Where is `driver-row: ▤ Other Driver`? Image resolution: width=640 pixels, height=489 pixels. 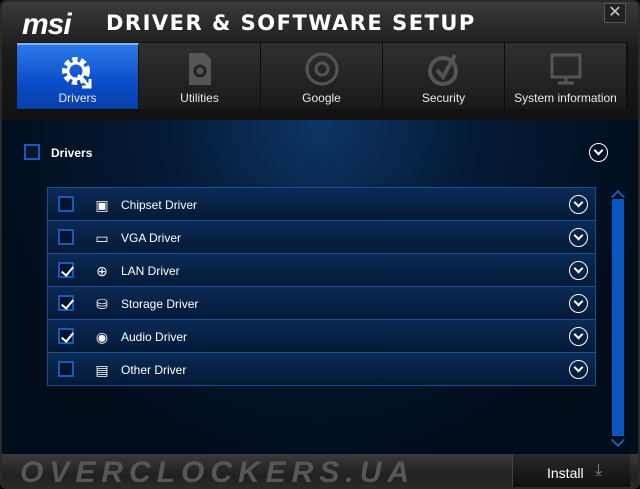 driver-row: ▤ Other Driver is located at coordinates (321, 369).